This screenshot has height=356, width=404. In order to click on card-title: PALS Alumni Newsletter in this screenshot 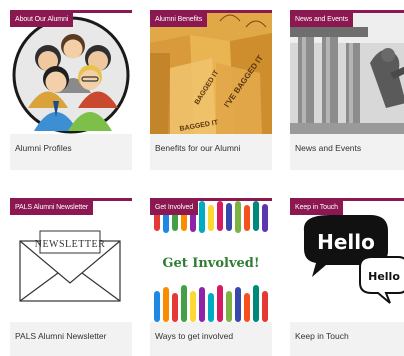, I will do `click(61, 336)`.